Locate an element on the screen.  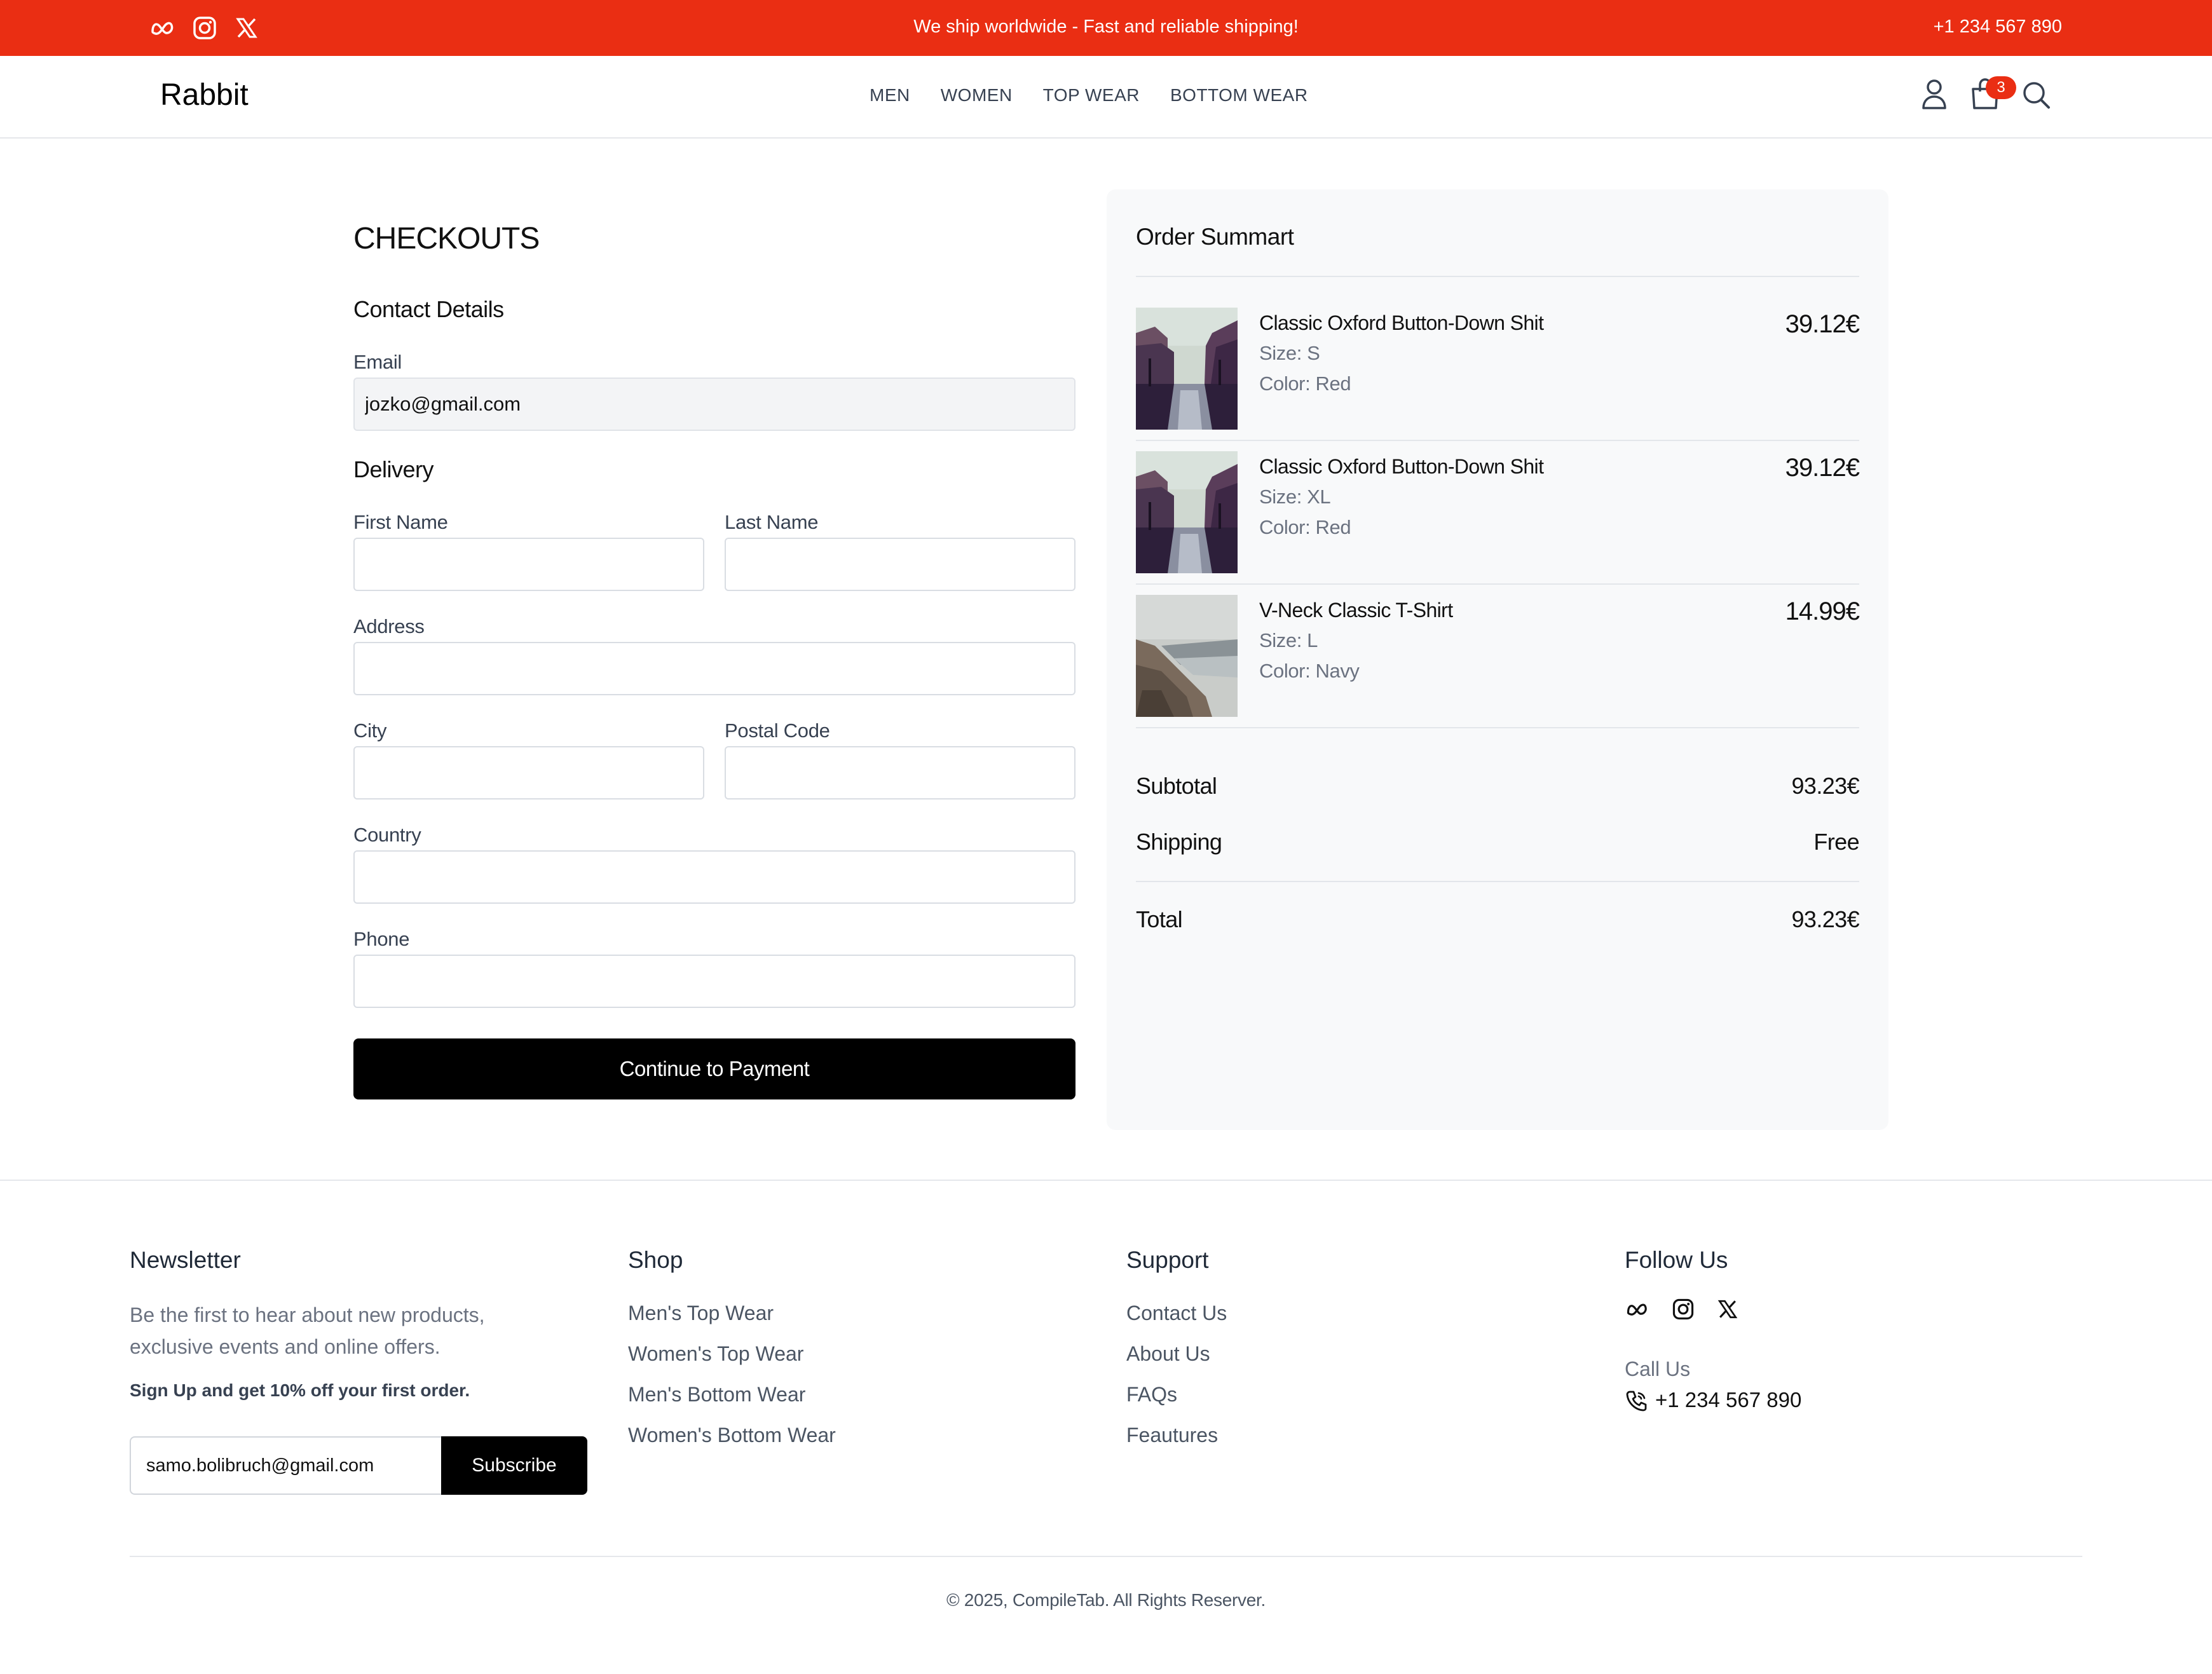
phone-label: Phone is located at coordinates (381, 939).